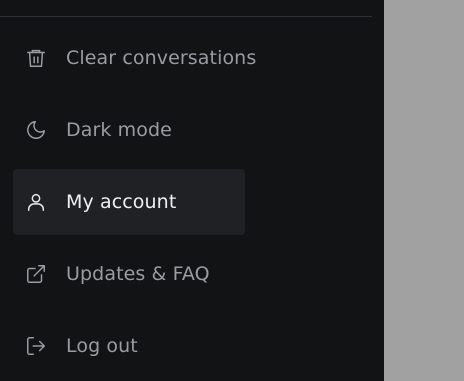 This screenshot has height=381, width=464. I want to click on my-account-button: My account, so click(129, 202).